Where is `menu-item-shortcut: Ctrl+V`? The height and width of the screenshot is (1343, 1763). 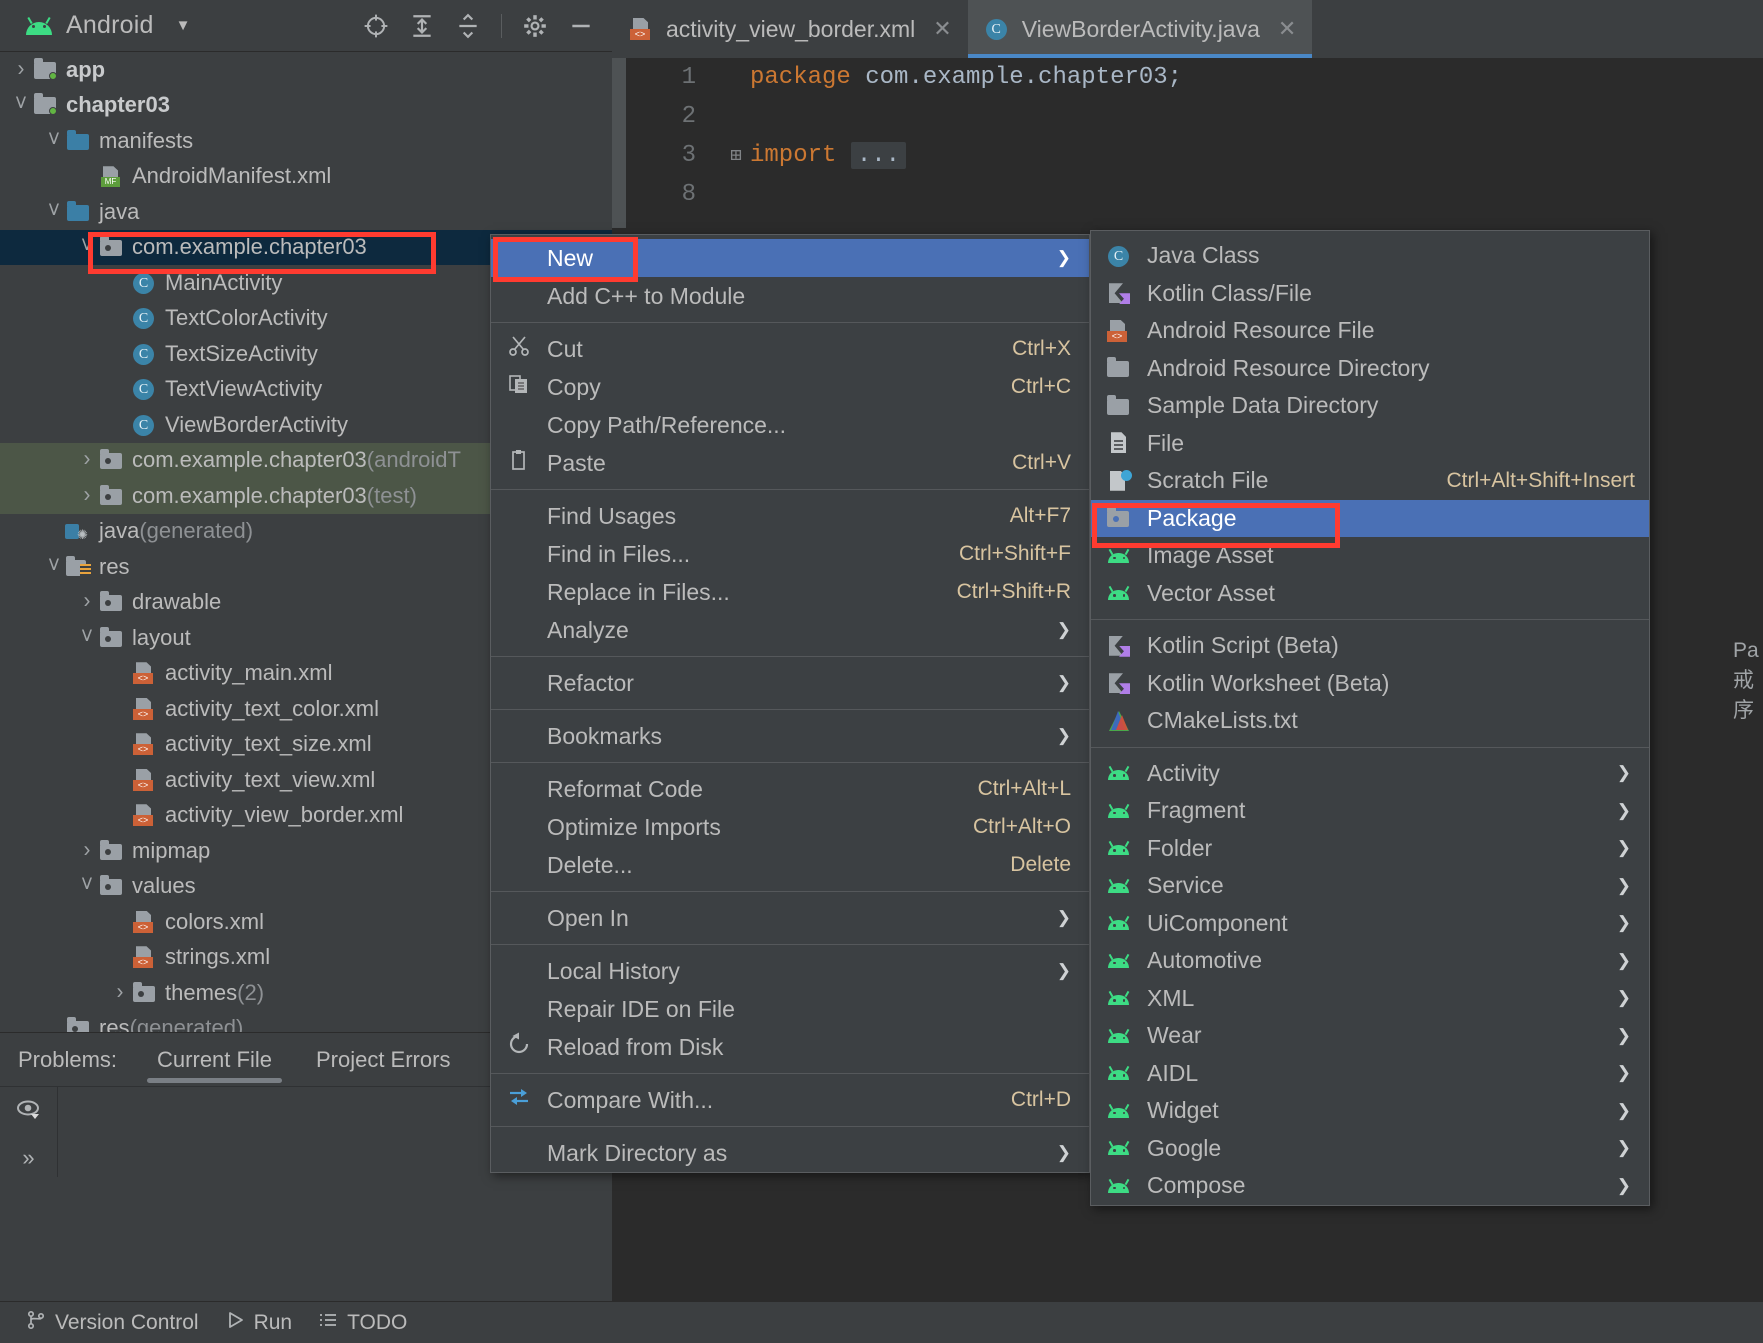
menu-item-shortcut: Ctrl+V is located at coordinates (1041, 462).